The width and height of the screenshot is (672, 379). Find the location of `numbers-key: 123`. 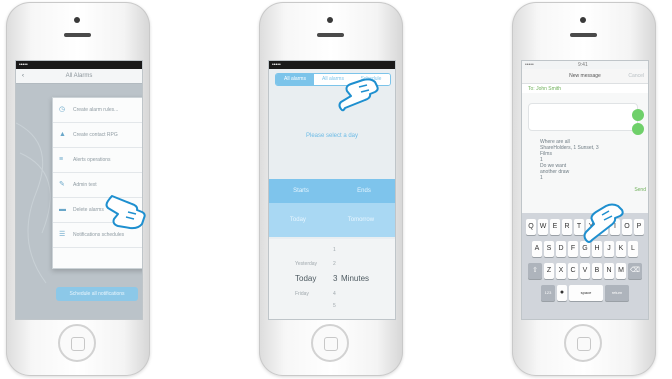

numbers-key: 123 is located at coordinates (548, 293).